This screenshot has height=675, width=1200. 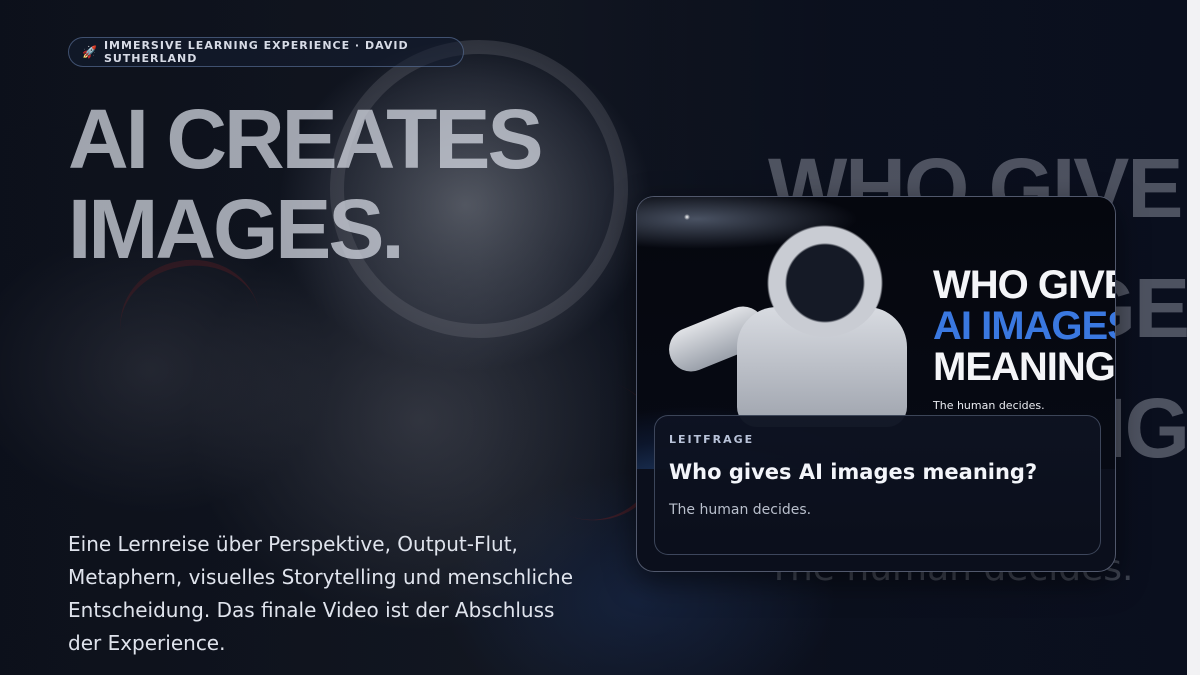 I want to click on poster-line-1: WHO GIVES, so click(x=1024, y=285).